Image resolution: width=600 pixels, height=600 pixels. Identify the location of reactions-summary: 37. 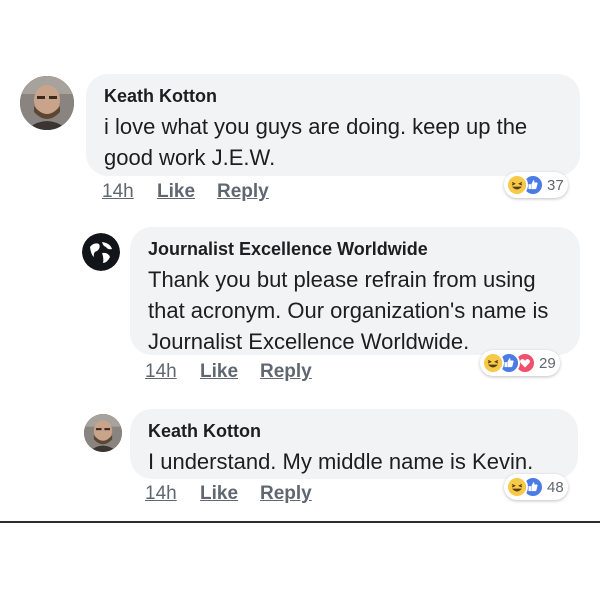
(536, 185).